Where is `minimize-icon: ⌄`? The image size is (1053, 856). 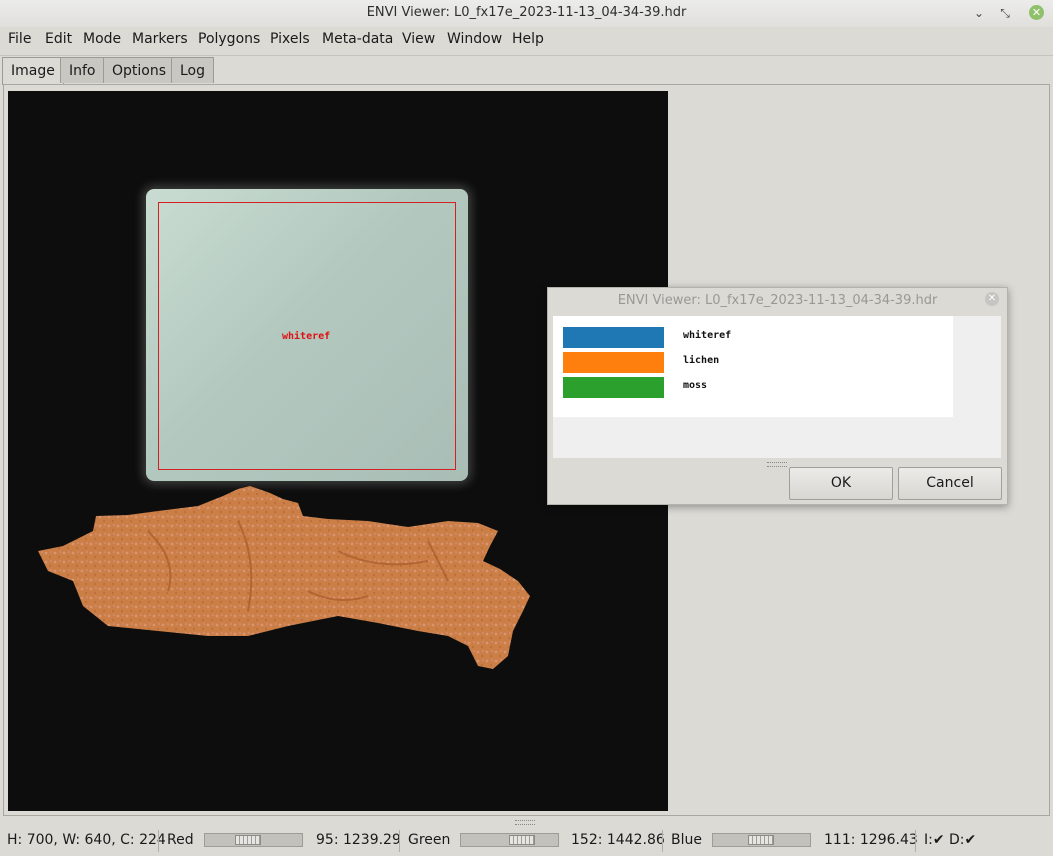
minimize-icon: ⌄ is located at coordinates (979, 13).